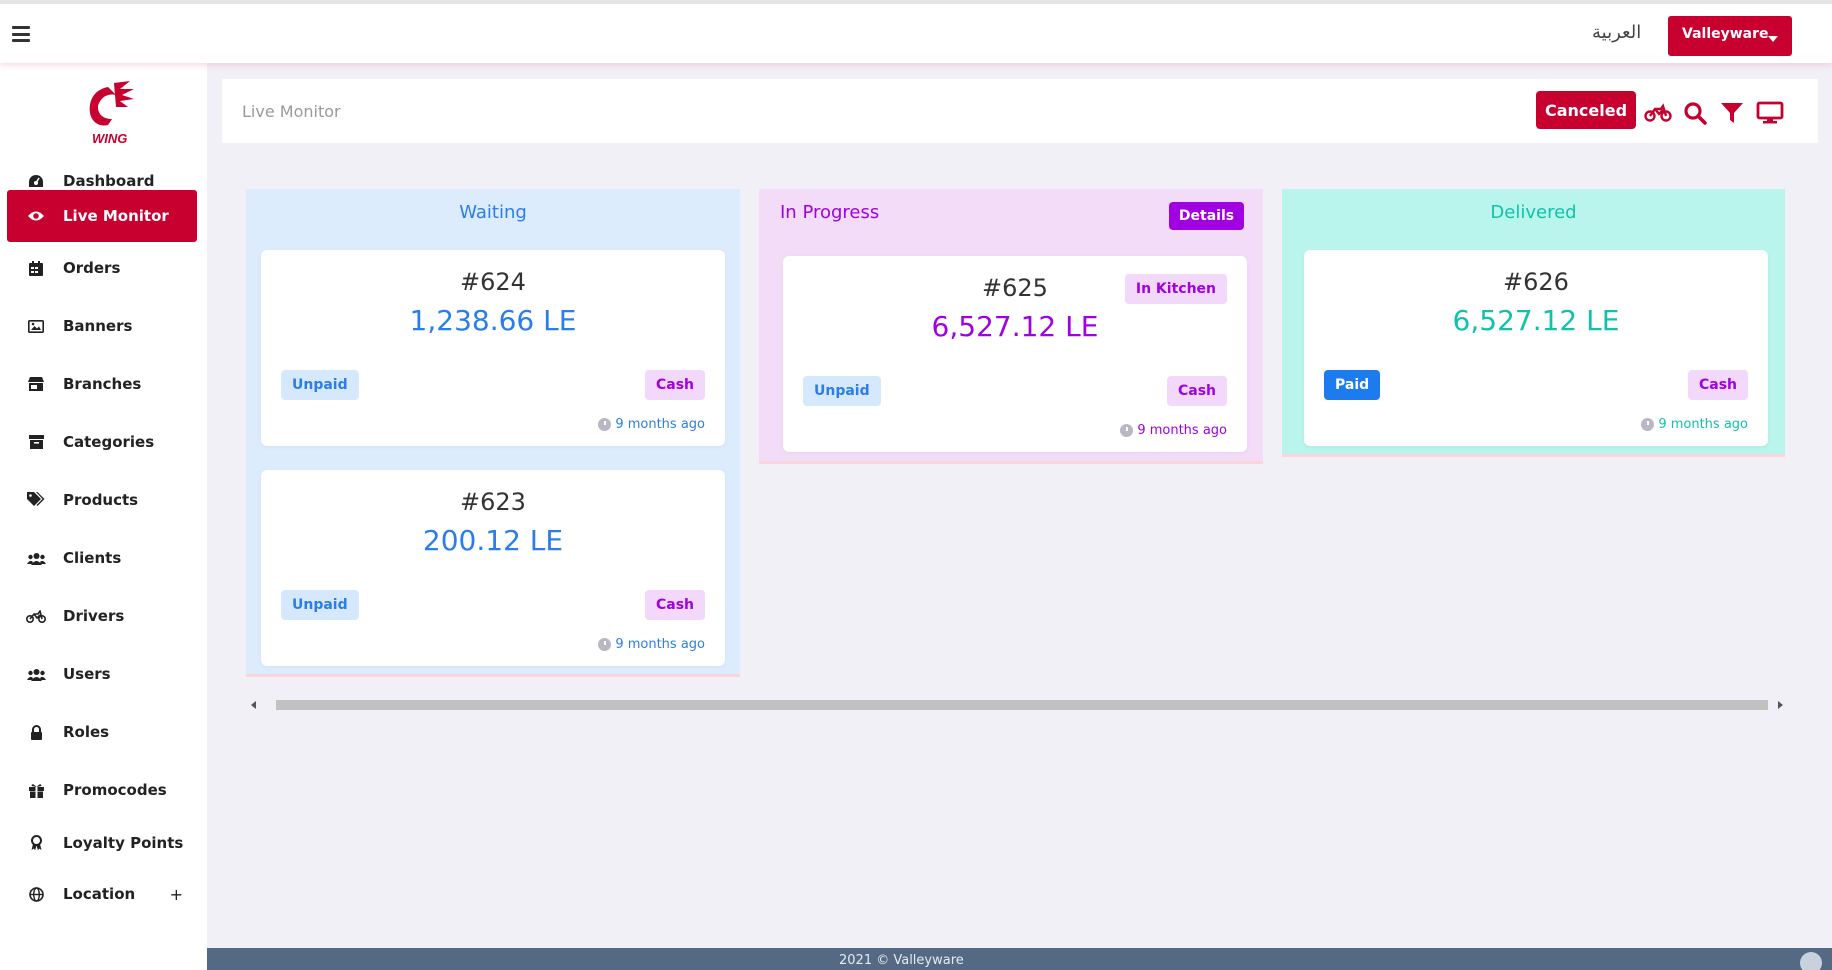  Describe the element at coordinates (109, 138) in the screenshot. I see `svg-text: WING` at that location.